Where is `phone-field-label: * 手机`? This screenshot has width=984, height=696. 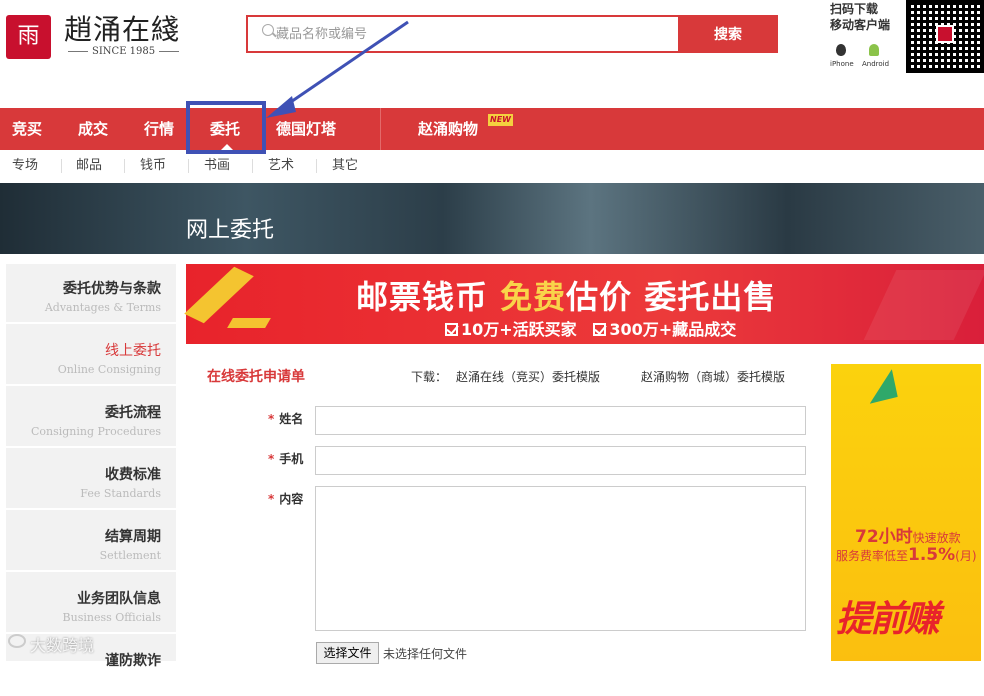 phone-field-label: * 手机 is located at coordinates (286, 459).